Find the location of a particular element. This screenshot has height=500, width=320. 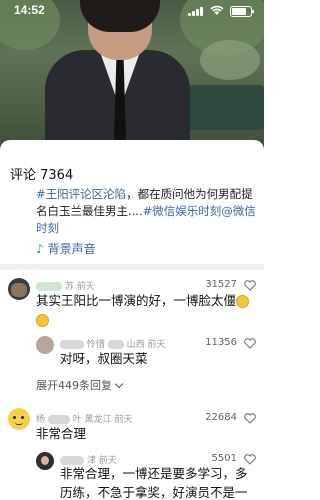

reply-text: 非常合理，一博还是要多学习，多历练，不急于拿奖，好演员不是一两天 is located at coordinates (154, 483).